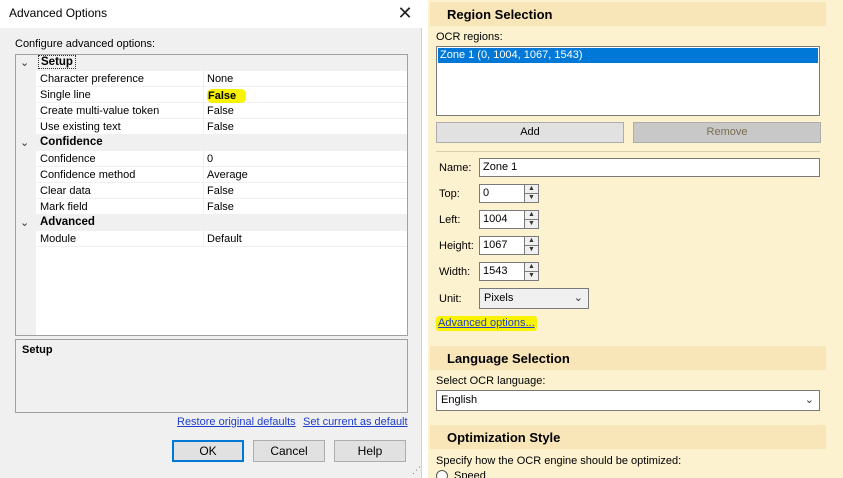  Describe the element at coordinates (211, 376) in the screenshot. I see `description-pane: Setup` at that location.